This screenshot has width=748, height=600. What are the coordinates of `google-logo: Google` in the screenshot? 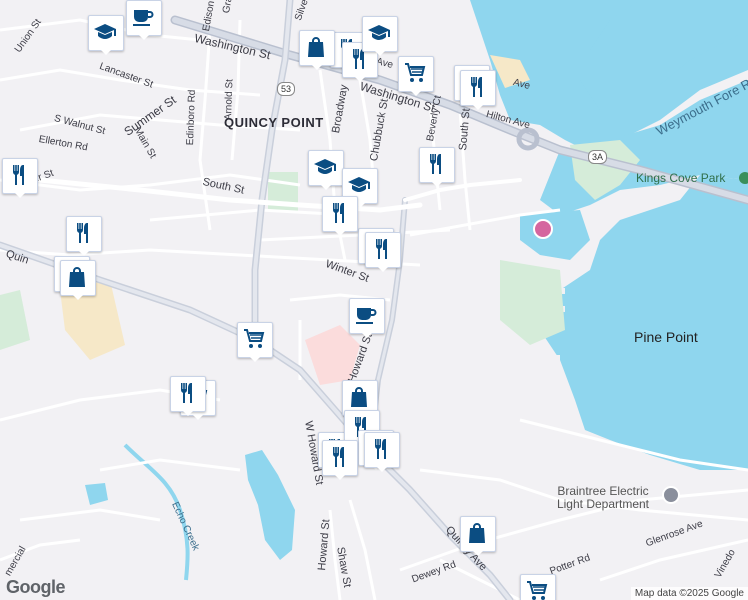 It's located at (36, 587).